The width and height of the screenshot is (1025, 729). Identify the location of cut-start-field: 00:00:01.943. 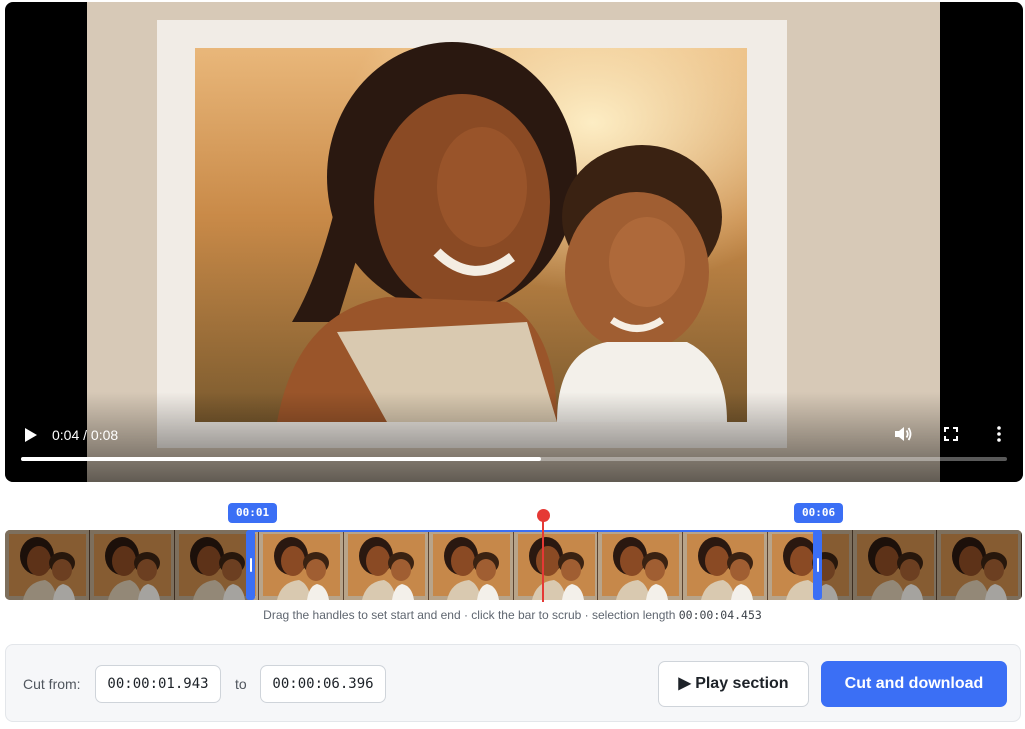
(158, 684).